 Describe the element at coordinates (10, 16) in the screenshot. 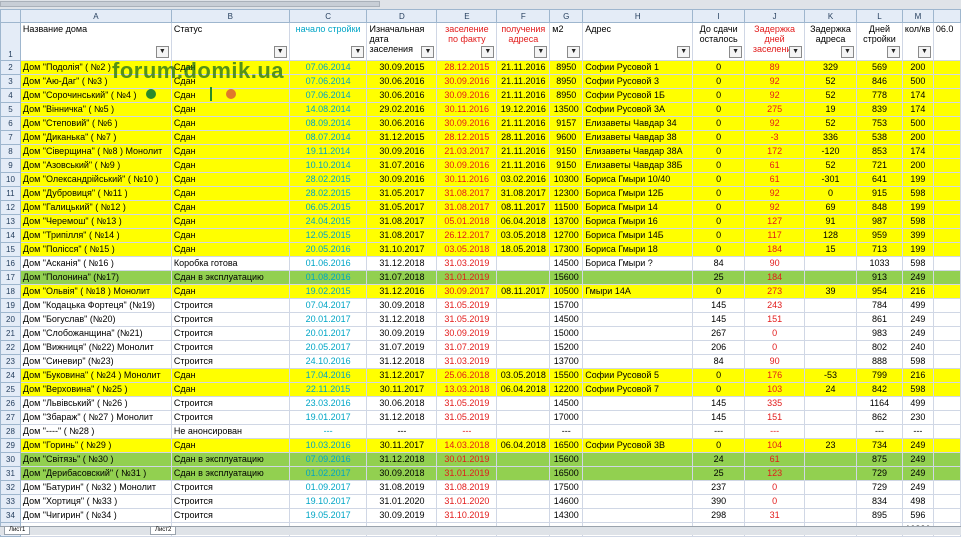

I see `select-all-corner` at that location.